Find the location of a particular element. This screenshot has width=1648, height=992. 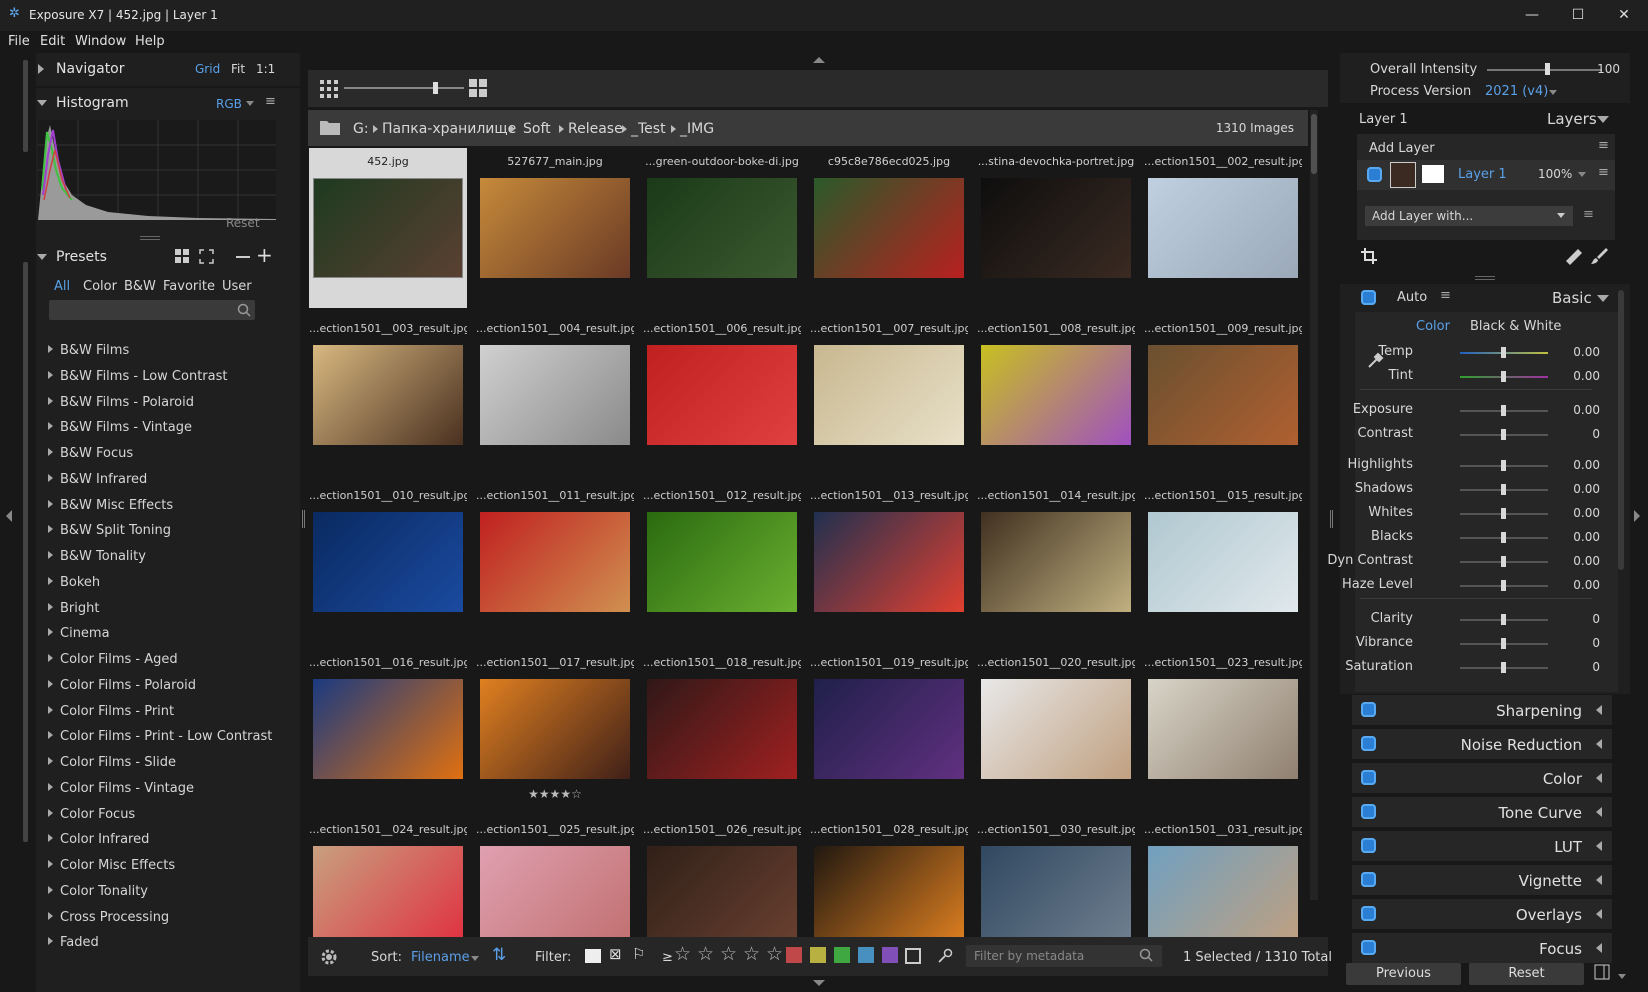

layer-visibility-toggle is located at coordinates (1374, 174).